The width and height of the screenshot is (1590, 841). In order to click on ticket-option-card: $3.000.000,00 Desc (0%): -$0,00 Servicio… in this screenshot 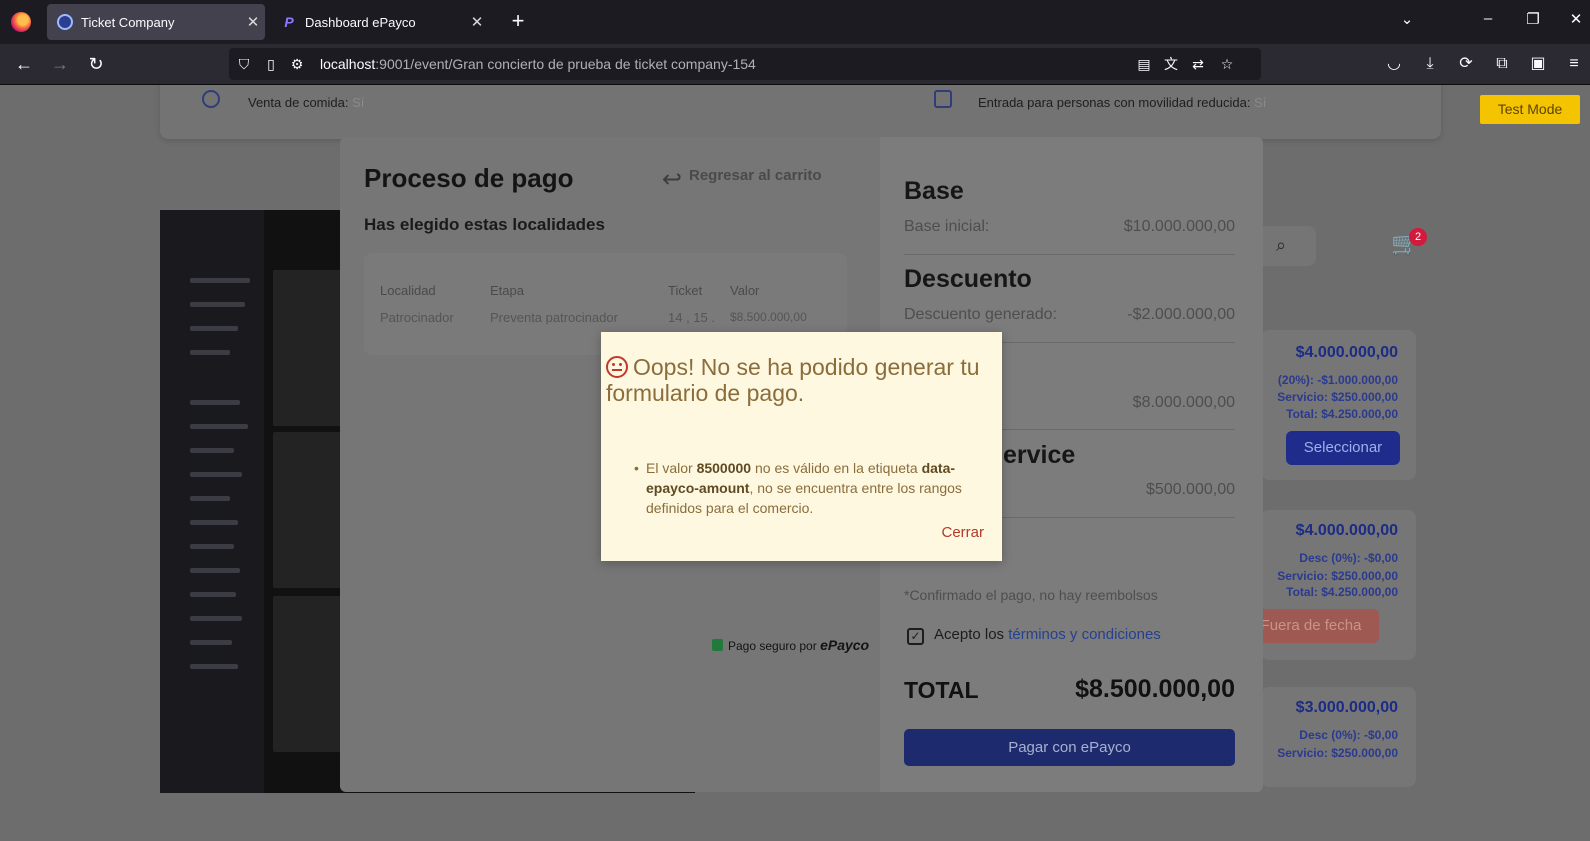, I will do `click(1338, 737)`.